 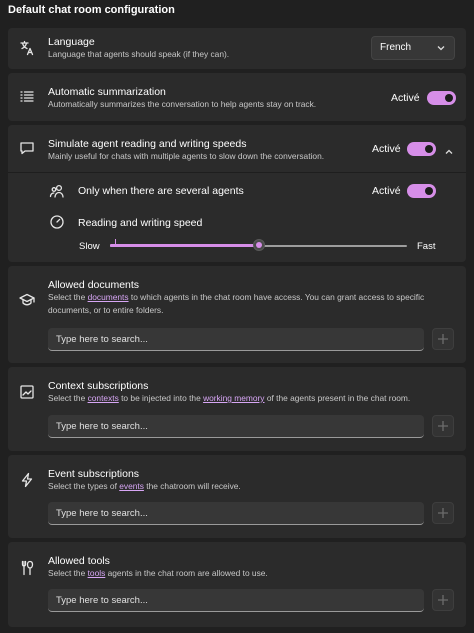 What do you see at coordinates (184, 245) in the screenshot?
I see `speed-slider-fill` at bounding box center [184, 245].